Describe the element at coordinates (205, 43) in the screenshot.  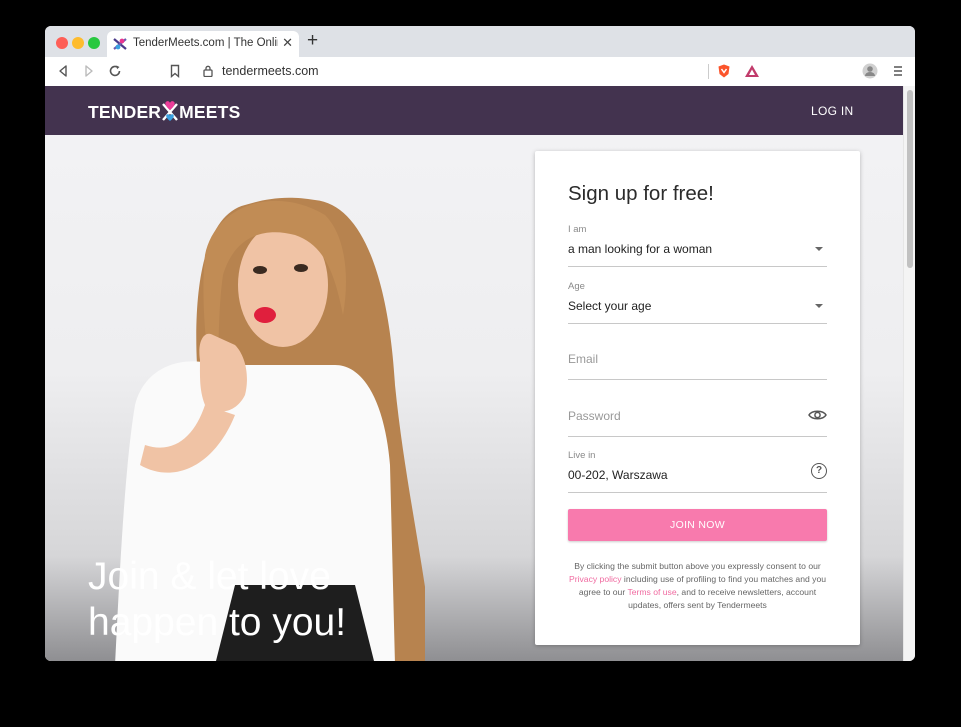
I see `tab-title: TenderMeets.com | The Online D` at that location.